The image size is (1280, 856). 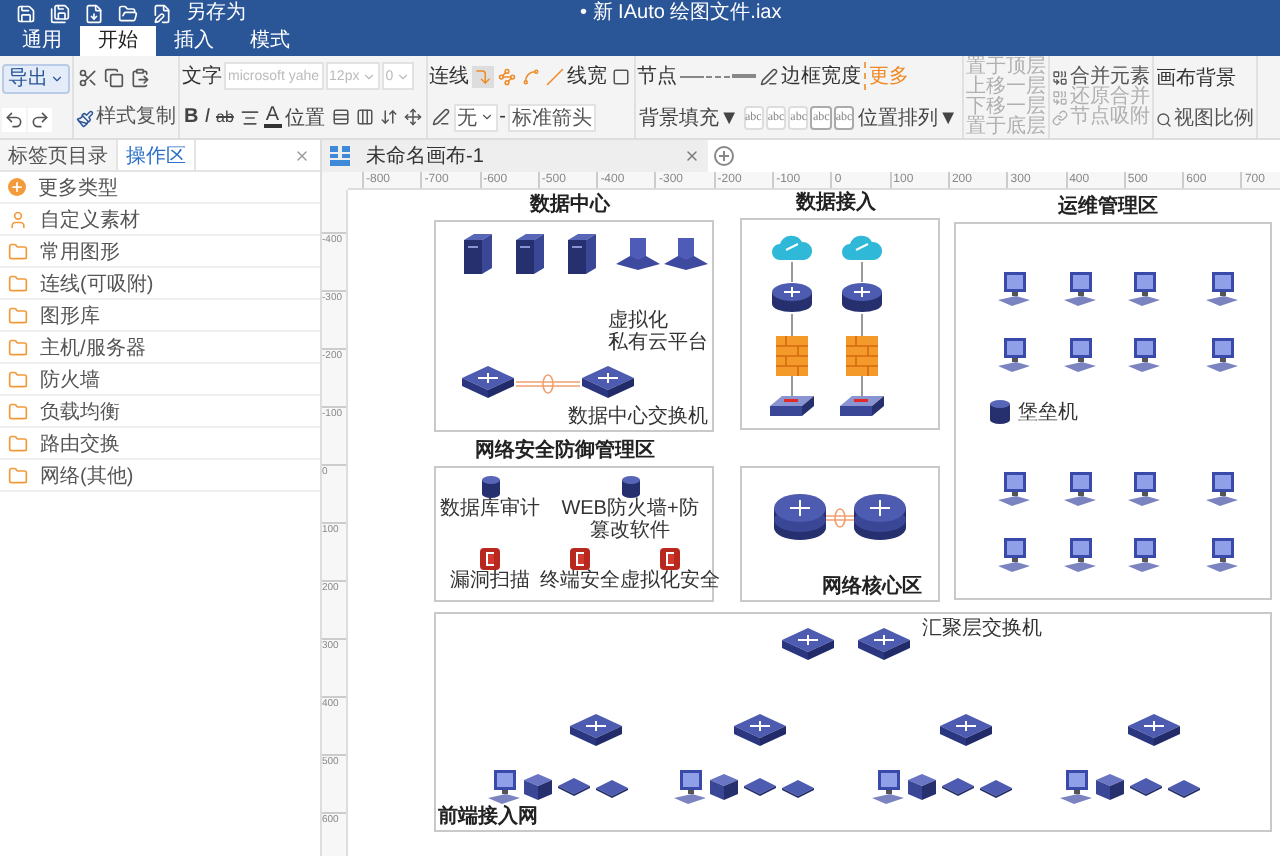 I want to click on menu-tab: 模式, so click(x=270, y=41).